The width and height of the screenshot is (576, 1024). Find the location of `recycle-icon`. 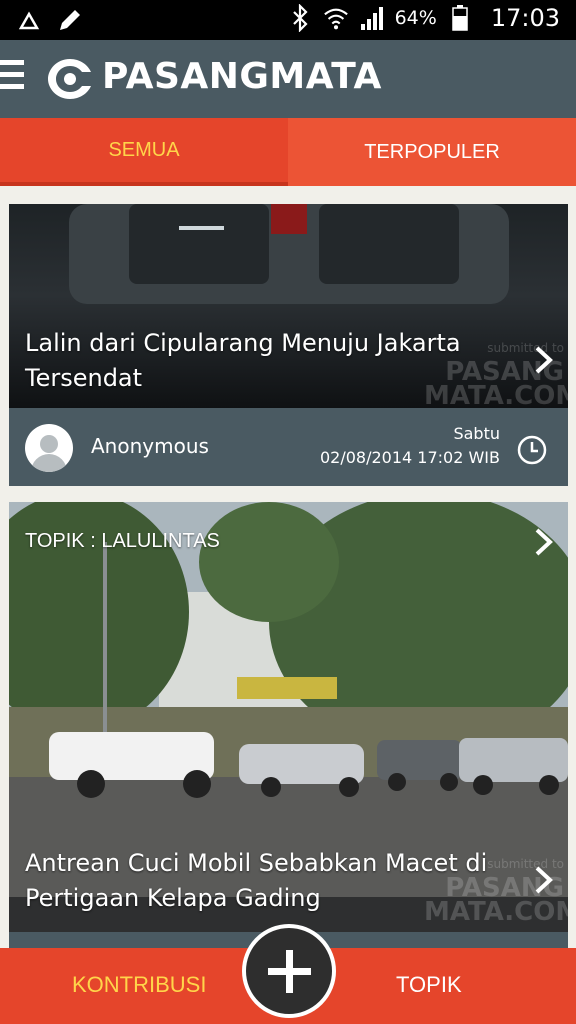

recycle-icon is located at coordinates (29, 20).